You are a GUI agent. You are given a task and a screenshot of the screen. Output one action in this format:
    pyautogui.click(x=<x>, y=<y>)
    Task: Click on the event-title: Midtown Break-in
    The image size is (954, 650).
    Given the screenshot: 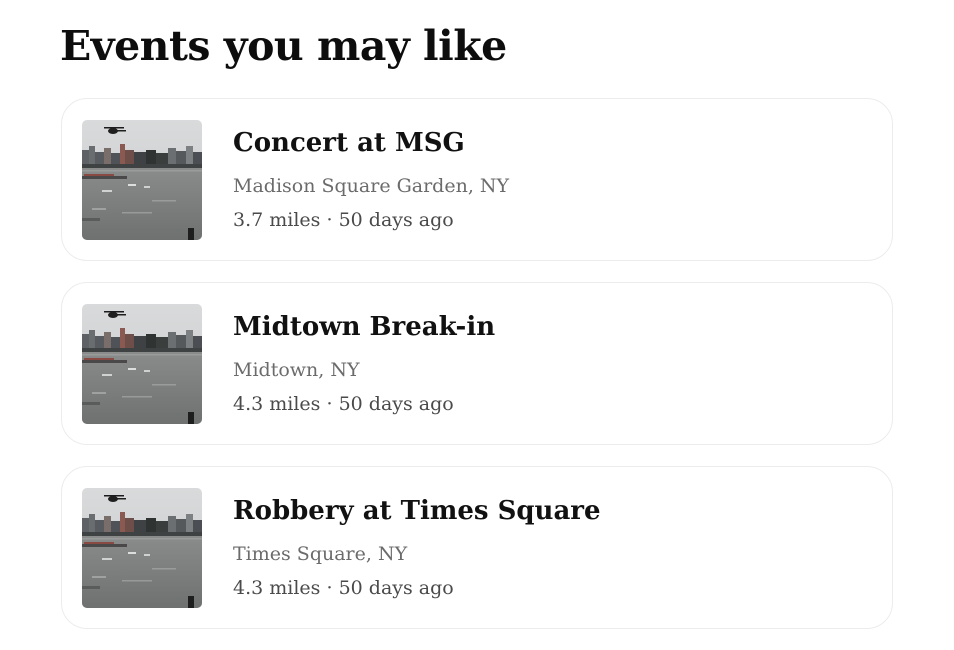 What is the action you would take?
    pyautogui.click(x=364, y=327)
    